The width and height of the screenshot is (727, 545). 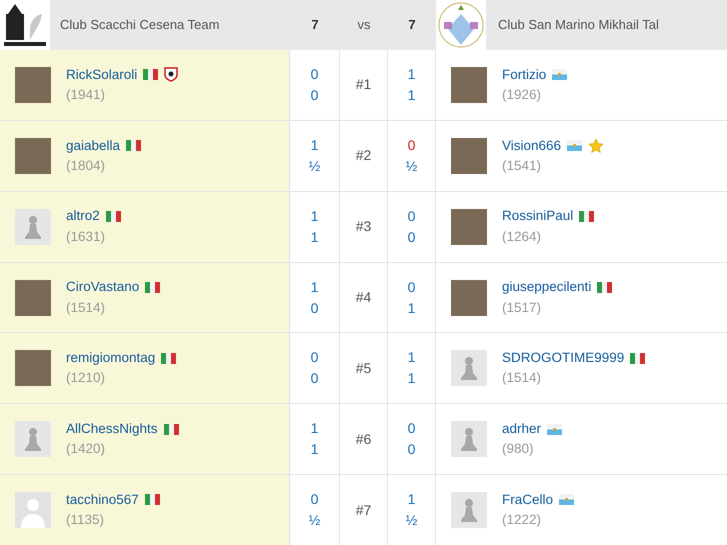 I want to click on versus-label: vs, so click(x=364, y=25).